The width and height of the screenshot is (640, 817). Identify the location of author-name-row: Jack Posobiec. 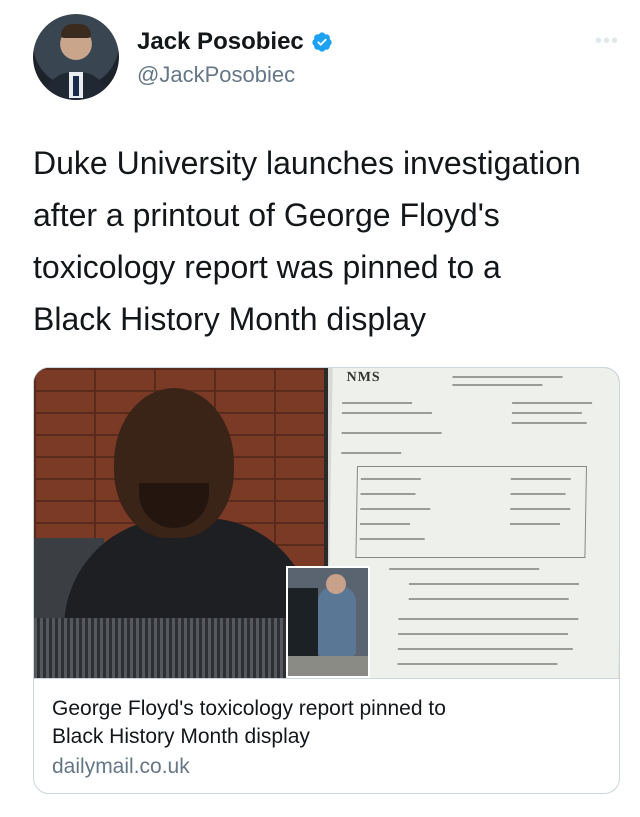
(235, 42).